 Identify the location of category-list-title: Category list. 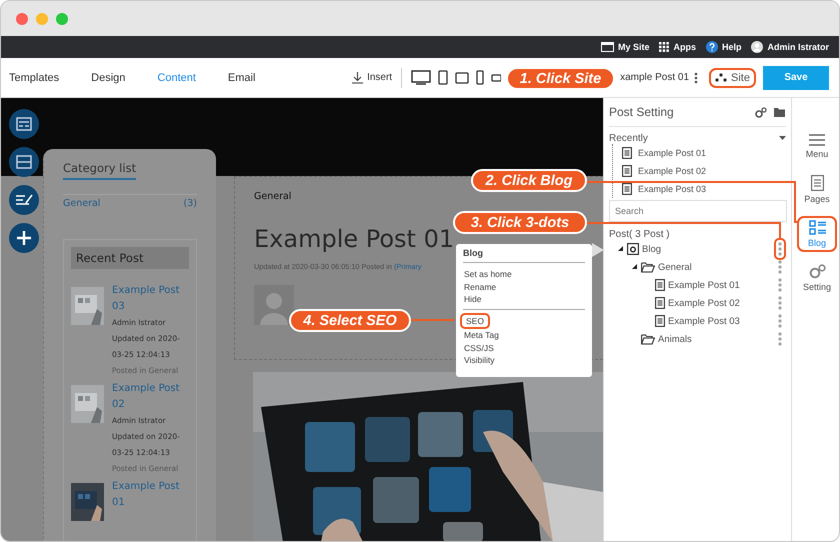
(99, 170).